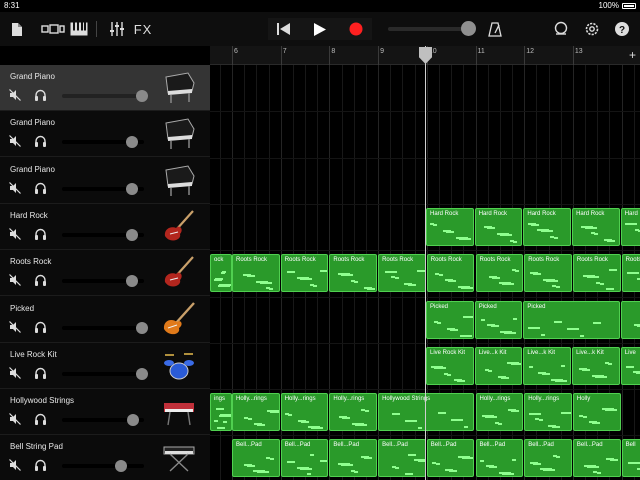 Image resolution: width=640 pixels, height=480 pixels. I want to click on master-volume-knob, so click(468, 28).